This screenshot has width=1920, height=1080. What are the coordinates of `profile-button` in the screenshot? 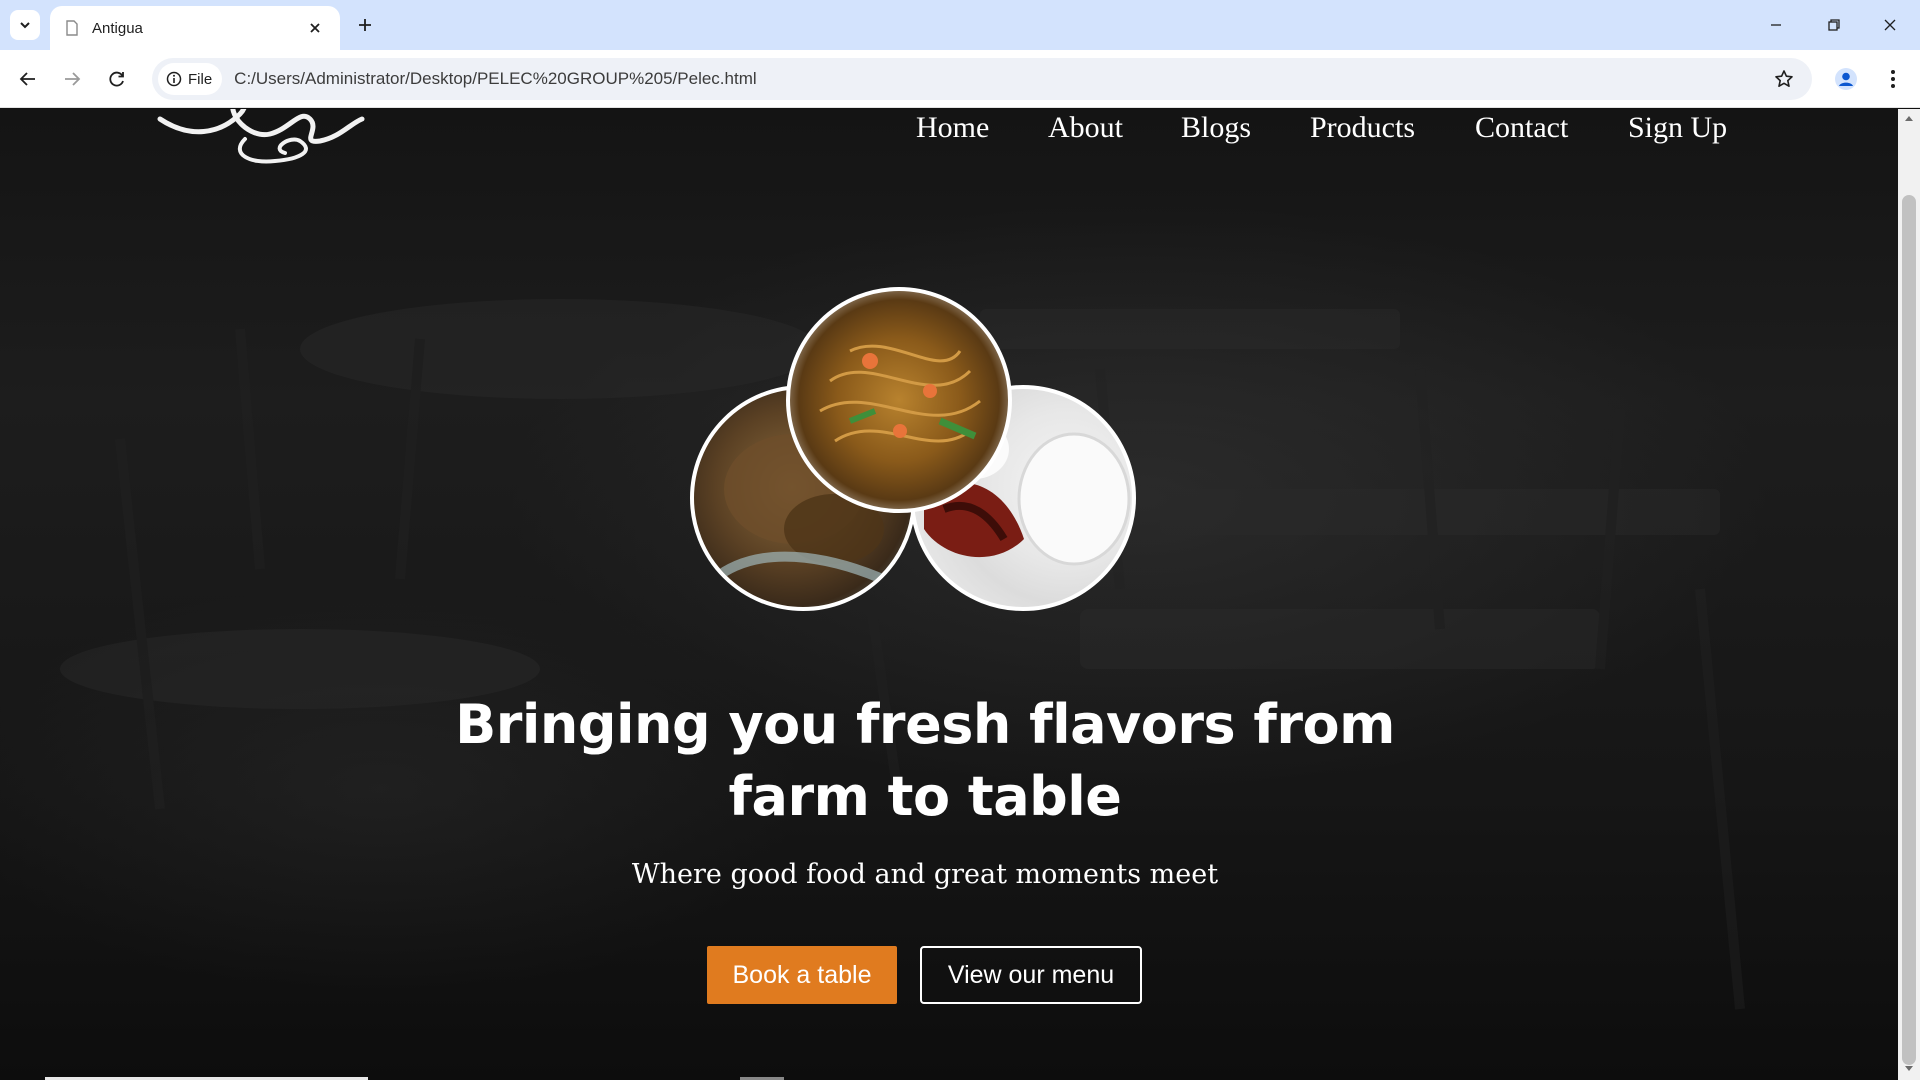 It's located at (1846, 79).